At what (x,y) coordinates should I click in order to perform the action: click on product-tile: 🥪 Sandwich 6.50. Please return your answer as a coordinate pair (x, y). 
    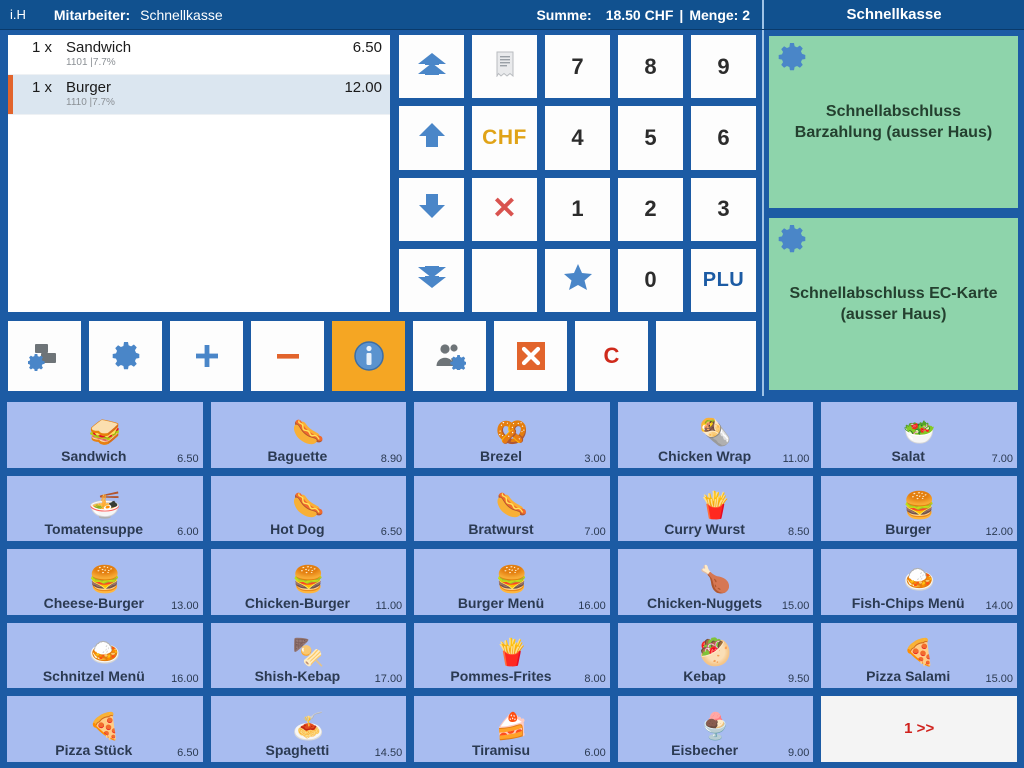
    Looking at the image, I should click on (105, 435).